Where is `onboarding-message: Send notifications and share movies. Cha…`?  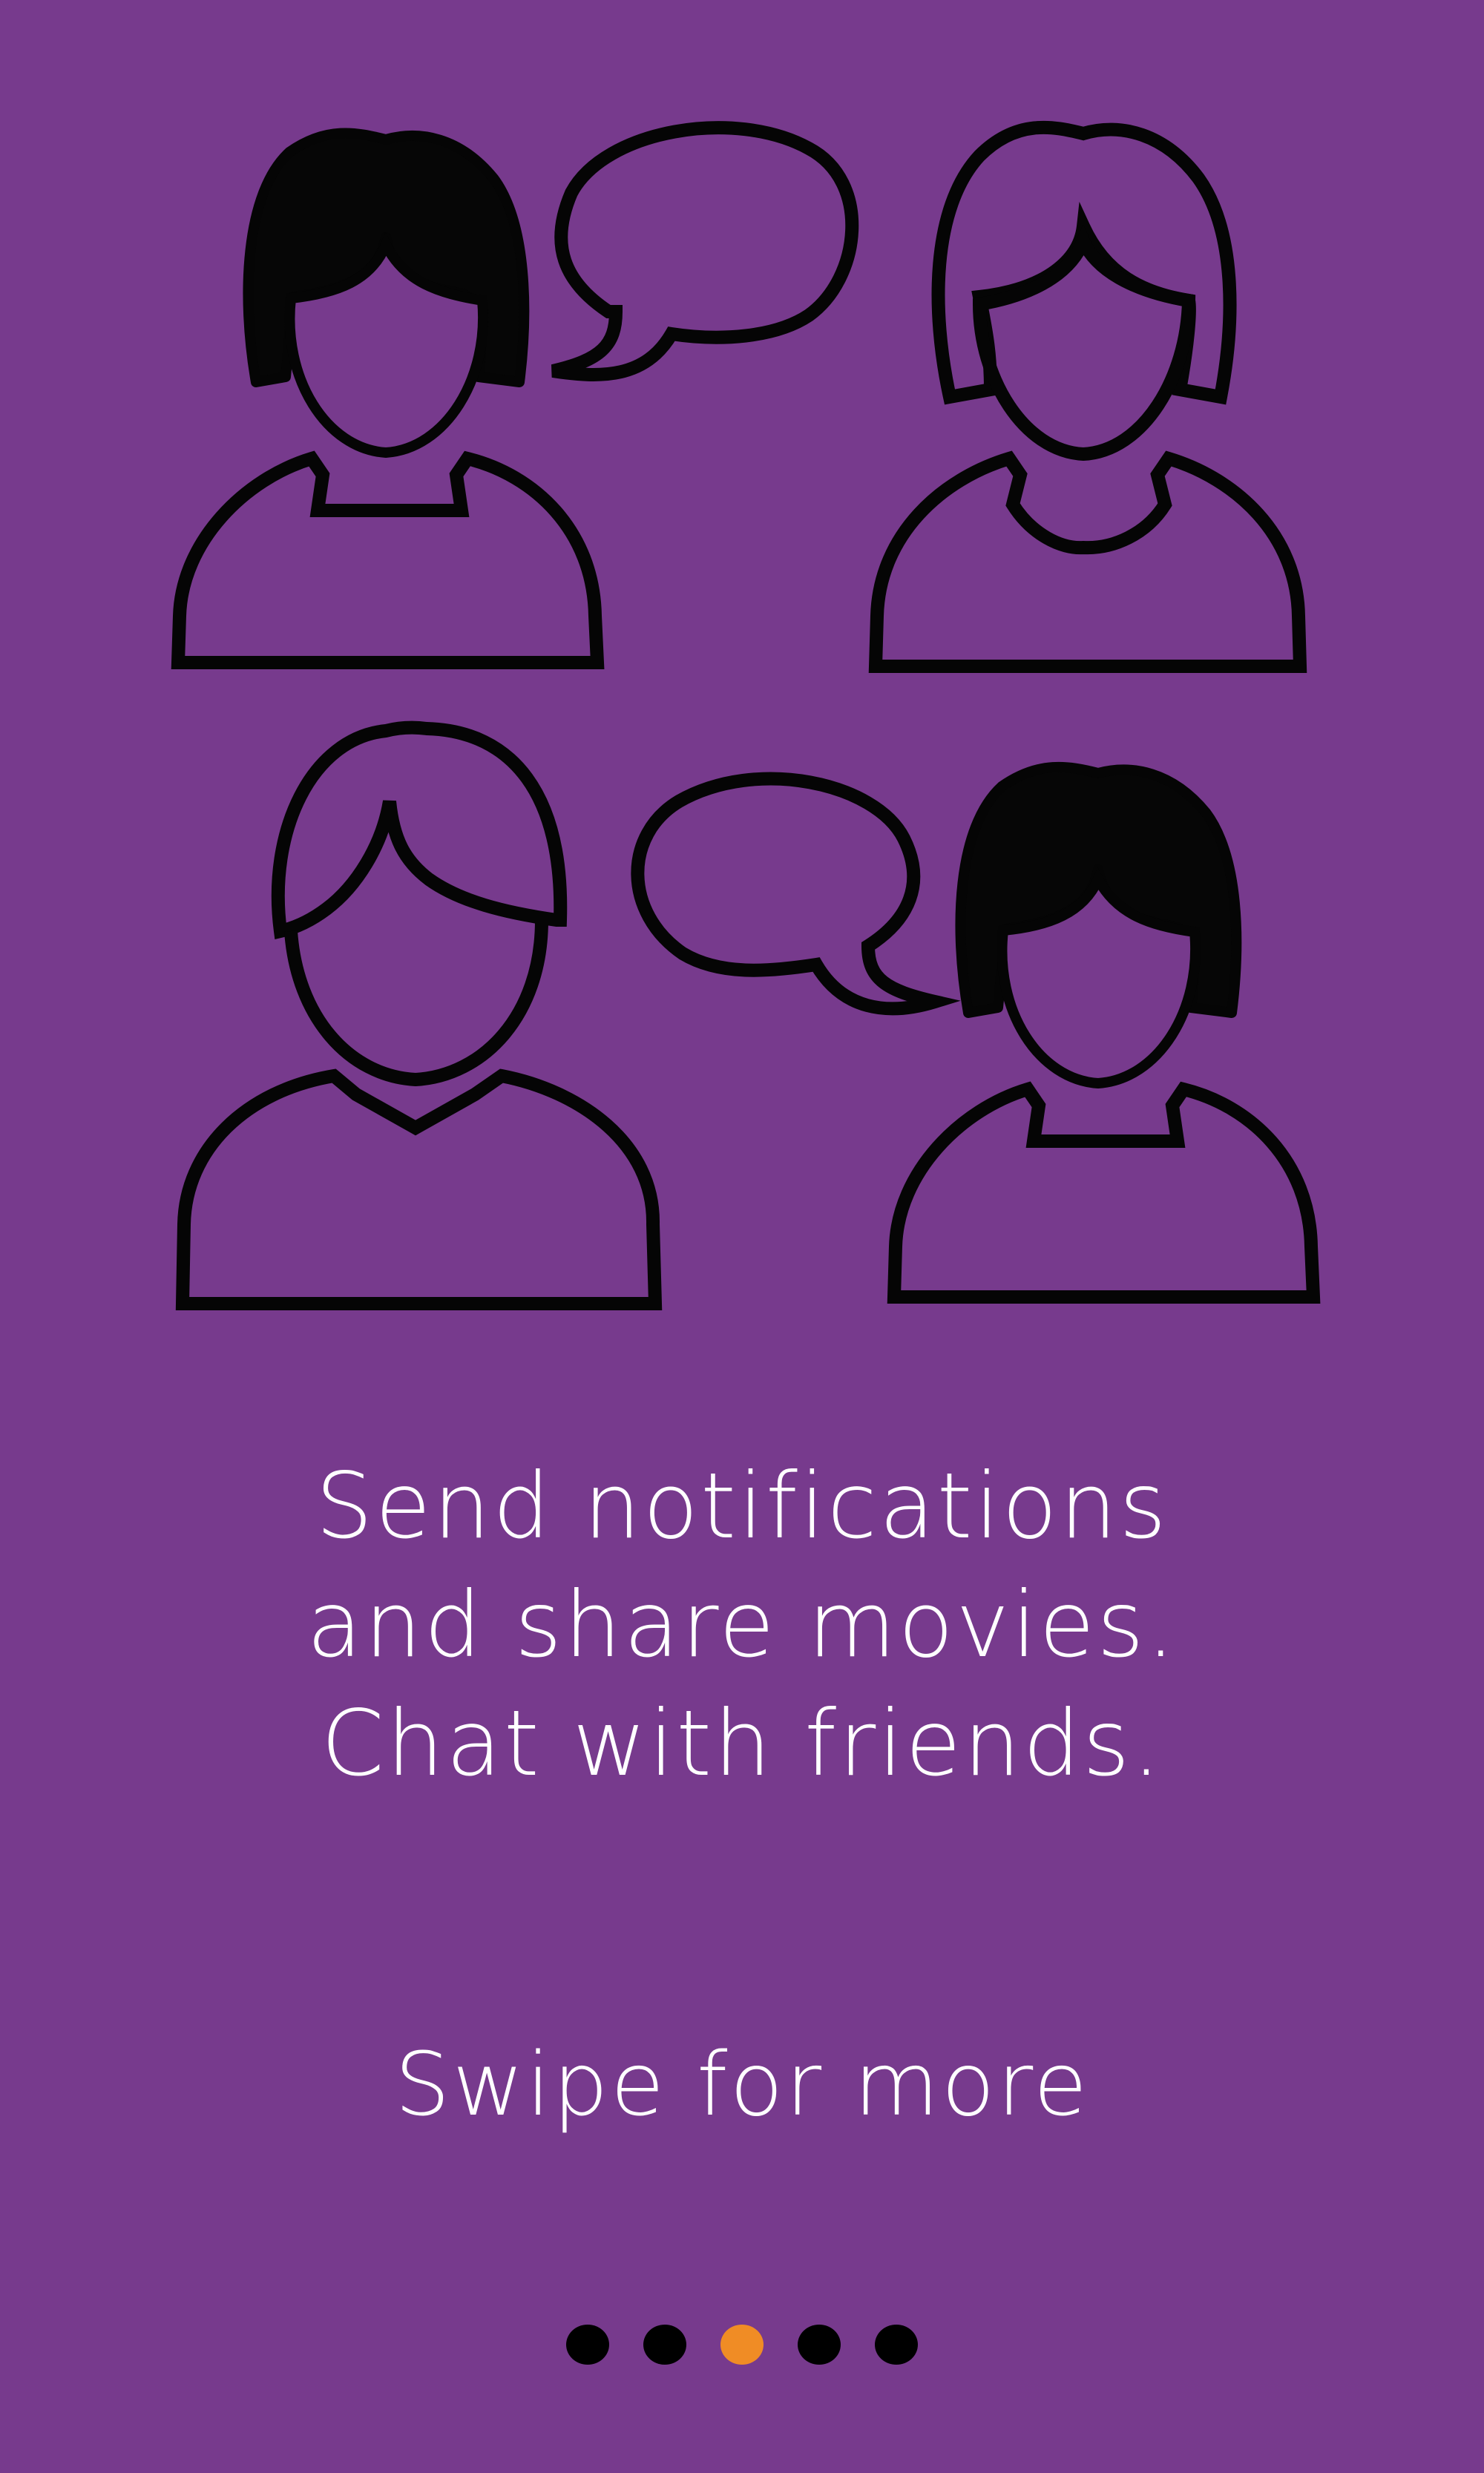
onboarding-message: Send notifications and share movies. Cha… is located at coordinates (742, 1625).